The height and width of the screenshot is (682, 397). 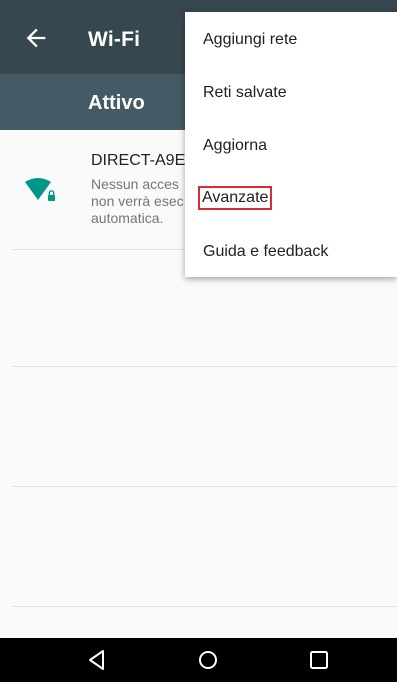 What do you see at coordinates (245, 93) in the screenshot?
I see `menu-item-saved-networks: Reti salvate` at bounding box center [245, 93].